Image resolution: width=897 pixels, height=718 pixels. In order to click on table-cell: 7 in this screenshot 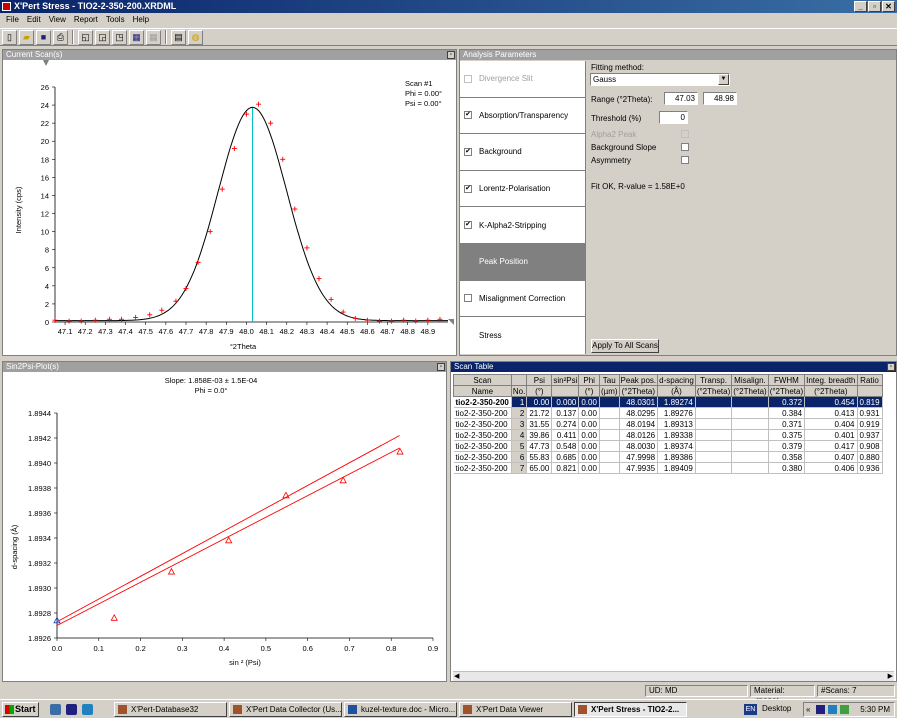, I will do `click(519, 468)`.